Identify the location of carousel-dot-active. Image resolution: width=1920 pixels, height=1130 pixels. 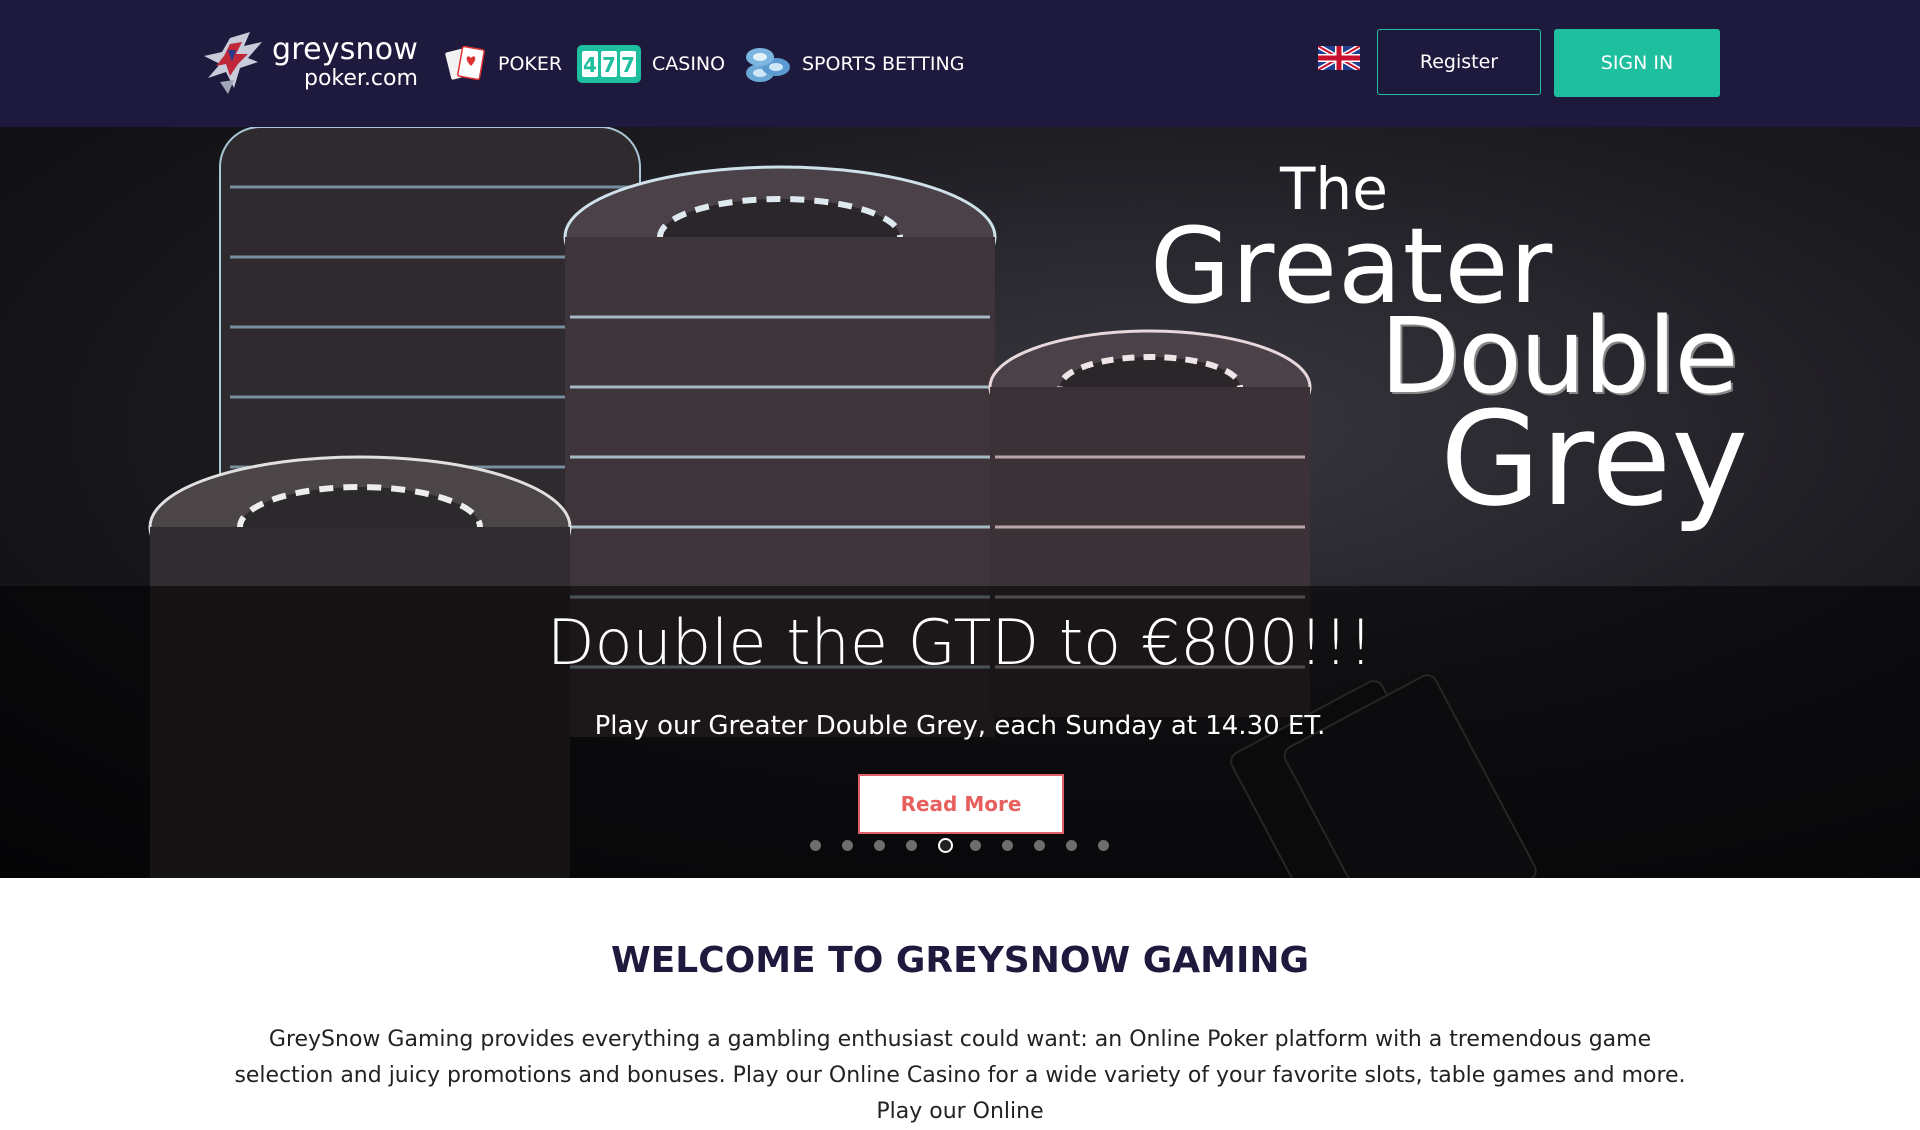
(945, 845).